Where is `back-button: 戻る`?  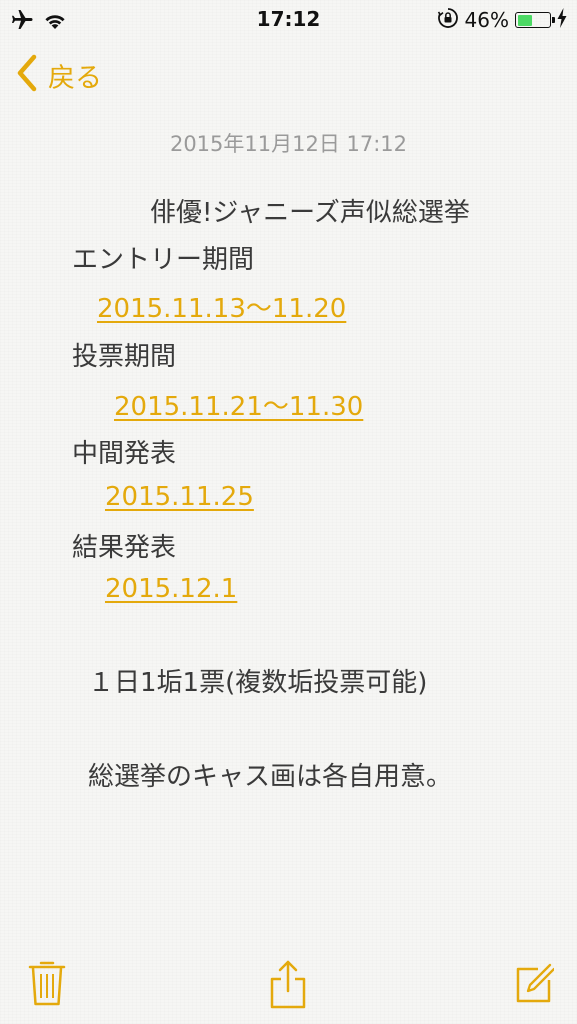 back-button: 戻る is located at coordinates (59, 75).